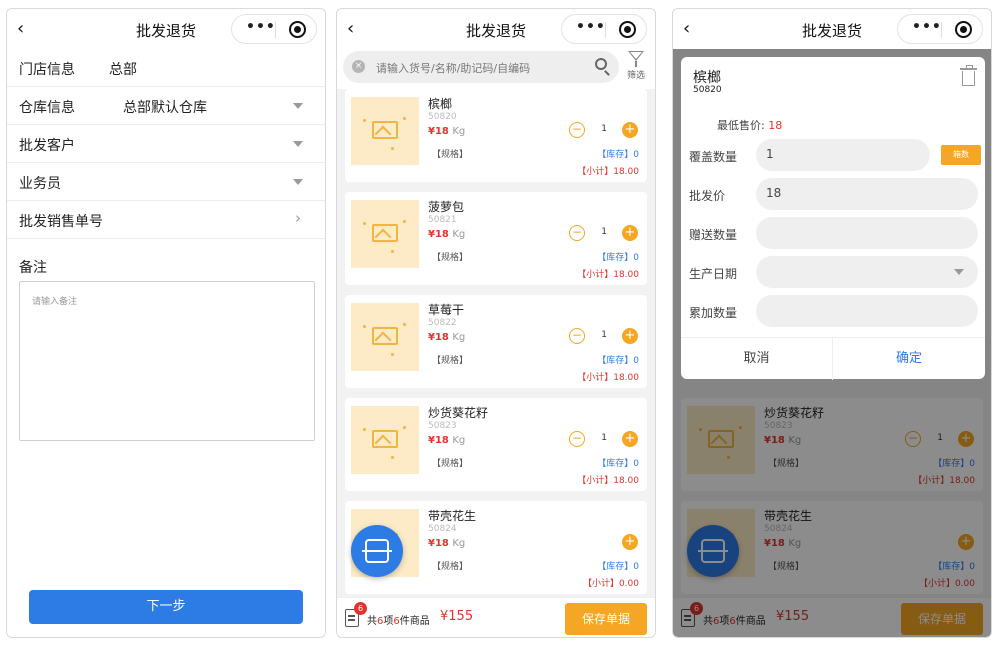 The width and height of the screenshot is (997, 648). Describe the element at coordinates (47, 70) in the screenshot. I see `store-label: 门店信息` at that location.